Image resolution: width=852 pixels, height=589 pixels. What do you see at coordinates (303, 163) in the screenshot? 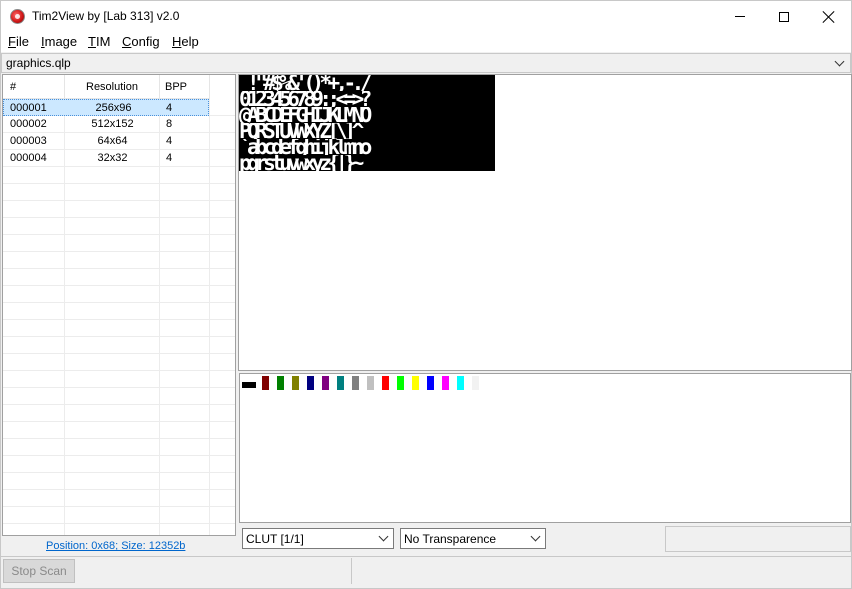
I see `glyph-row: pqrstuvwxyz{|}~` at bounding box center [303, 163].